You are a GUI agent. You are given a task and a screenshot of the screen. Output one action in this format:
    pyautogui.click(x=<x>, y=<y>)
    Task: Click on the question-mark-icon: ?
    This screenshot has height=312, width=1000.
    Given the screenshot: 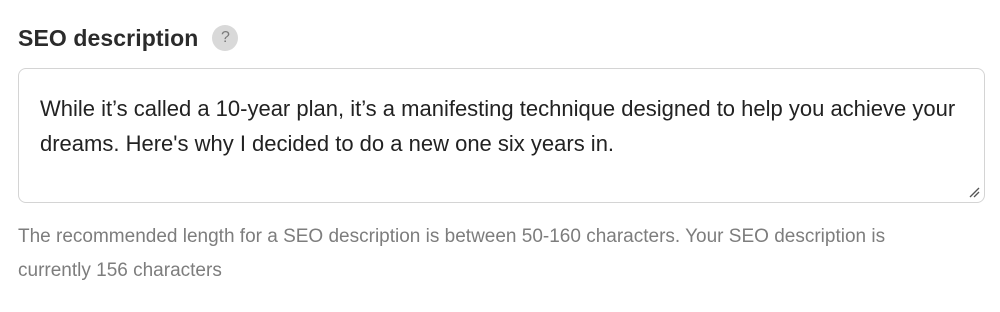 What is the action you would take?
    pyautogui.click(x=225, y=38)
    